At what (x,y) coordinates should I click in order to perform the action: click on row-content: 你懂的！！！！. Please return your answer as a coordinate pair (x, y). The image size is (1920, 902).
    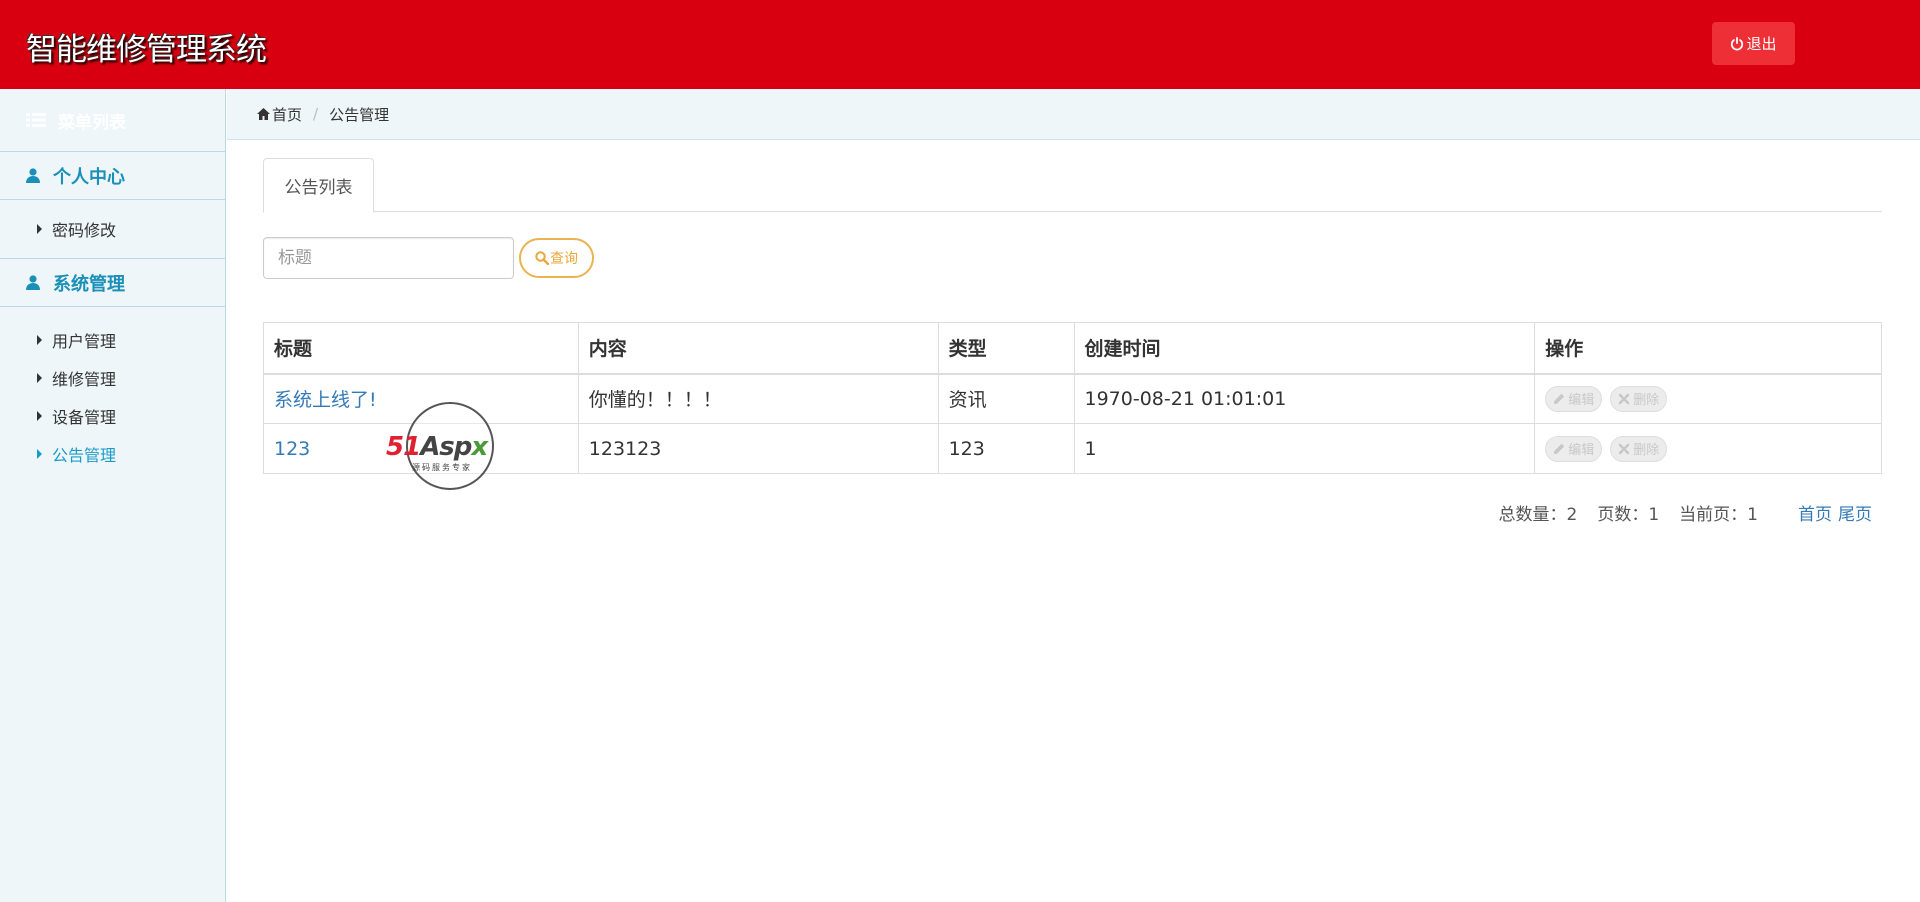
    Looking at the image, I should click on (758, 398).